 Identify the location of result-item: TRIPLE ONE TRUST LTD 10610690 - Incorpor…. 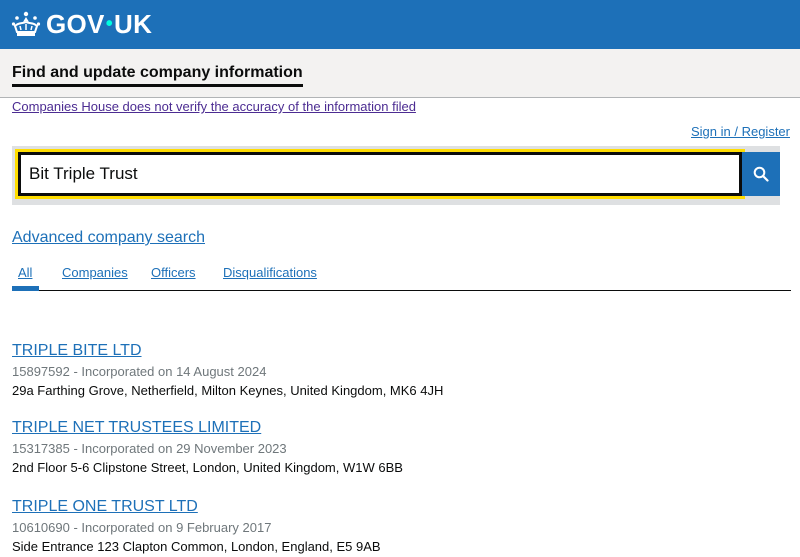
(196, 526).